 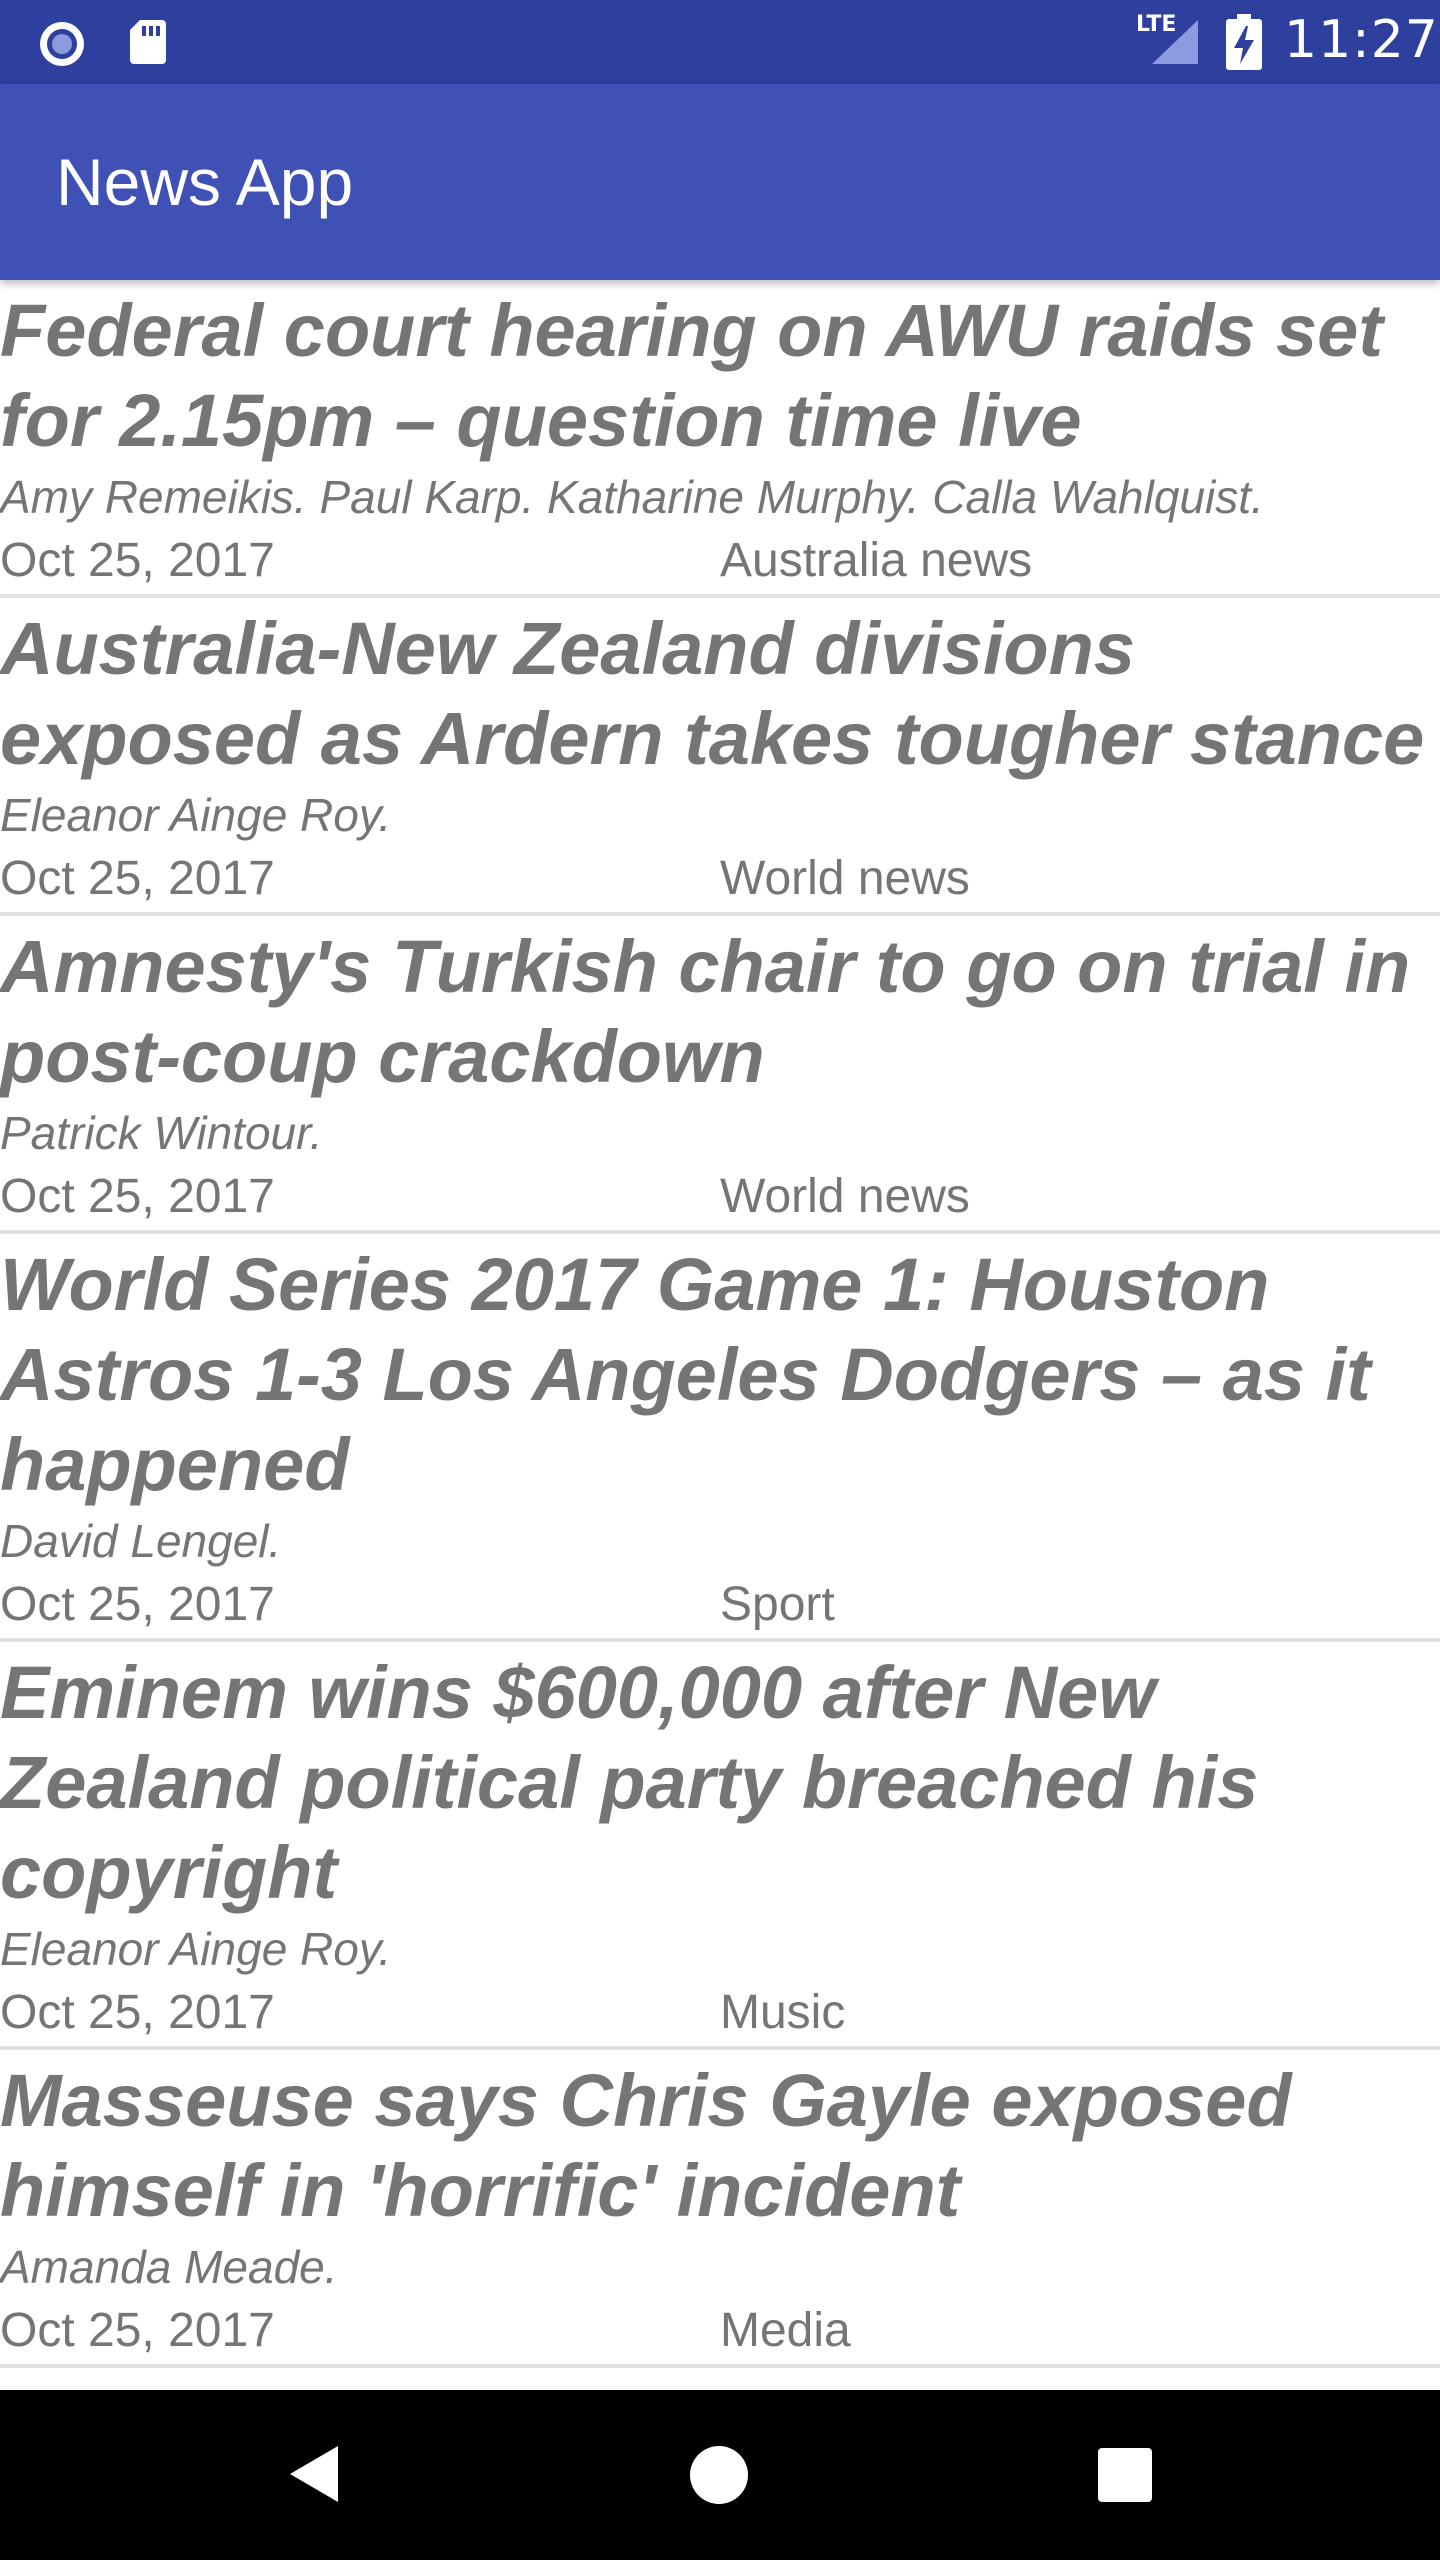 I want to click on app-bar: News App, so click(x=720, y=182).